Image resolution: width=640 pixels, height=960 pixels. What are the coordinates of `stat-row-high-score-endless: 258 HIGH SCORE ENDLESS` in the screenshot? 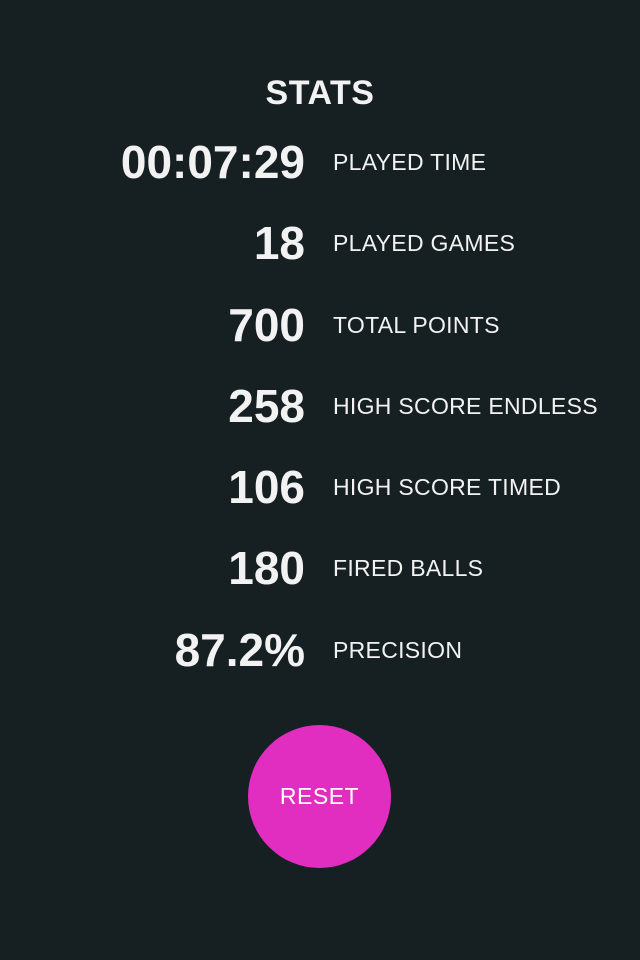 It's located at (320, 418).